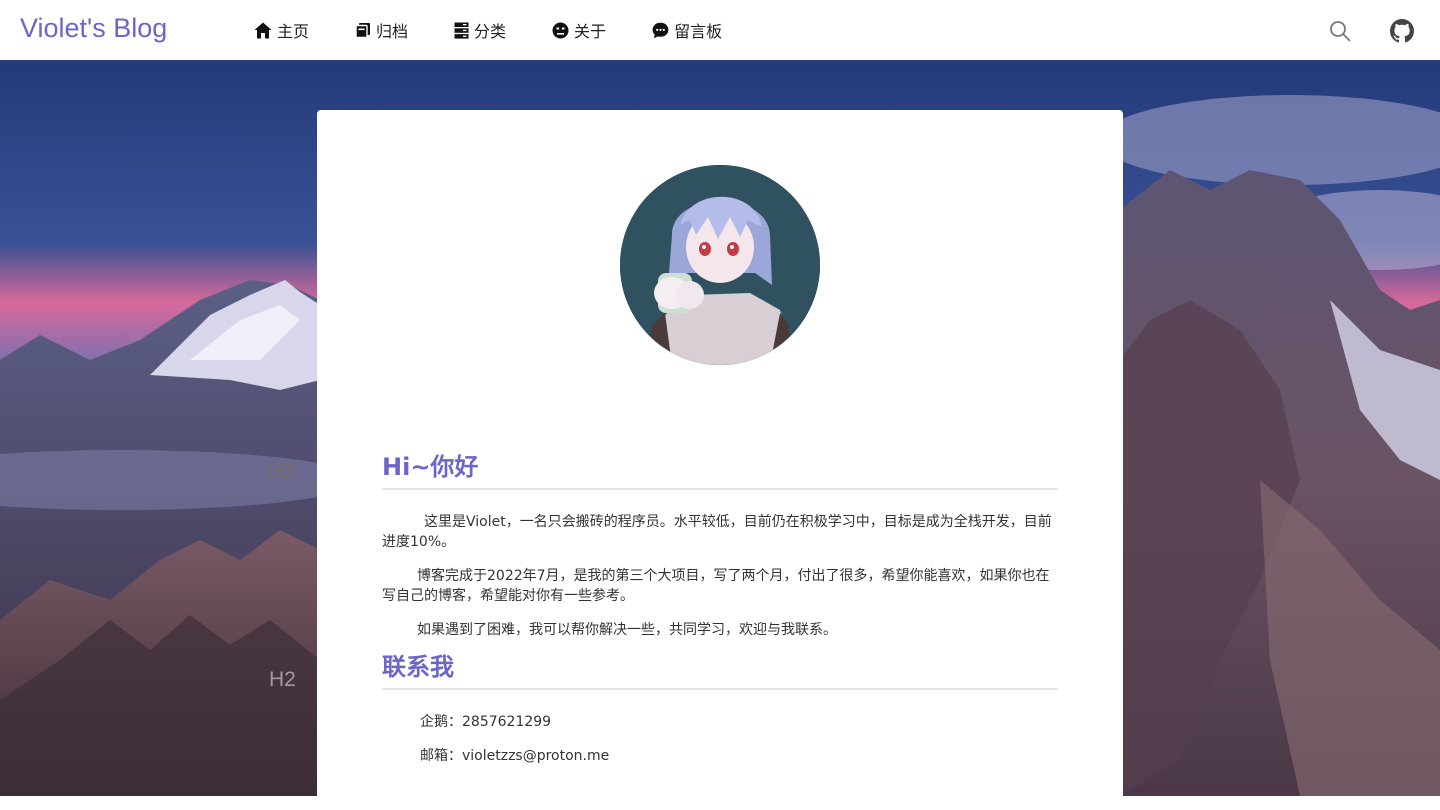  What do you see at coordinates (698, 31) in the screenshot?
I see `nav-message-board-label: 留言板` at bounding box center [698, 31].